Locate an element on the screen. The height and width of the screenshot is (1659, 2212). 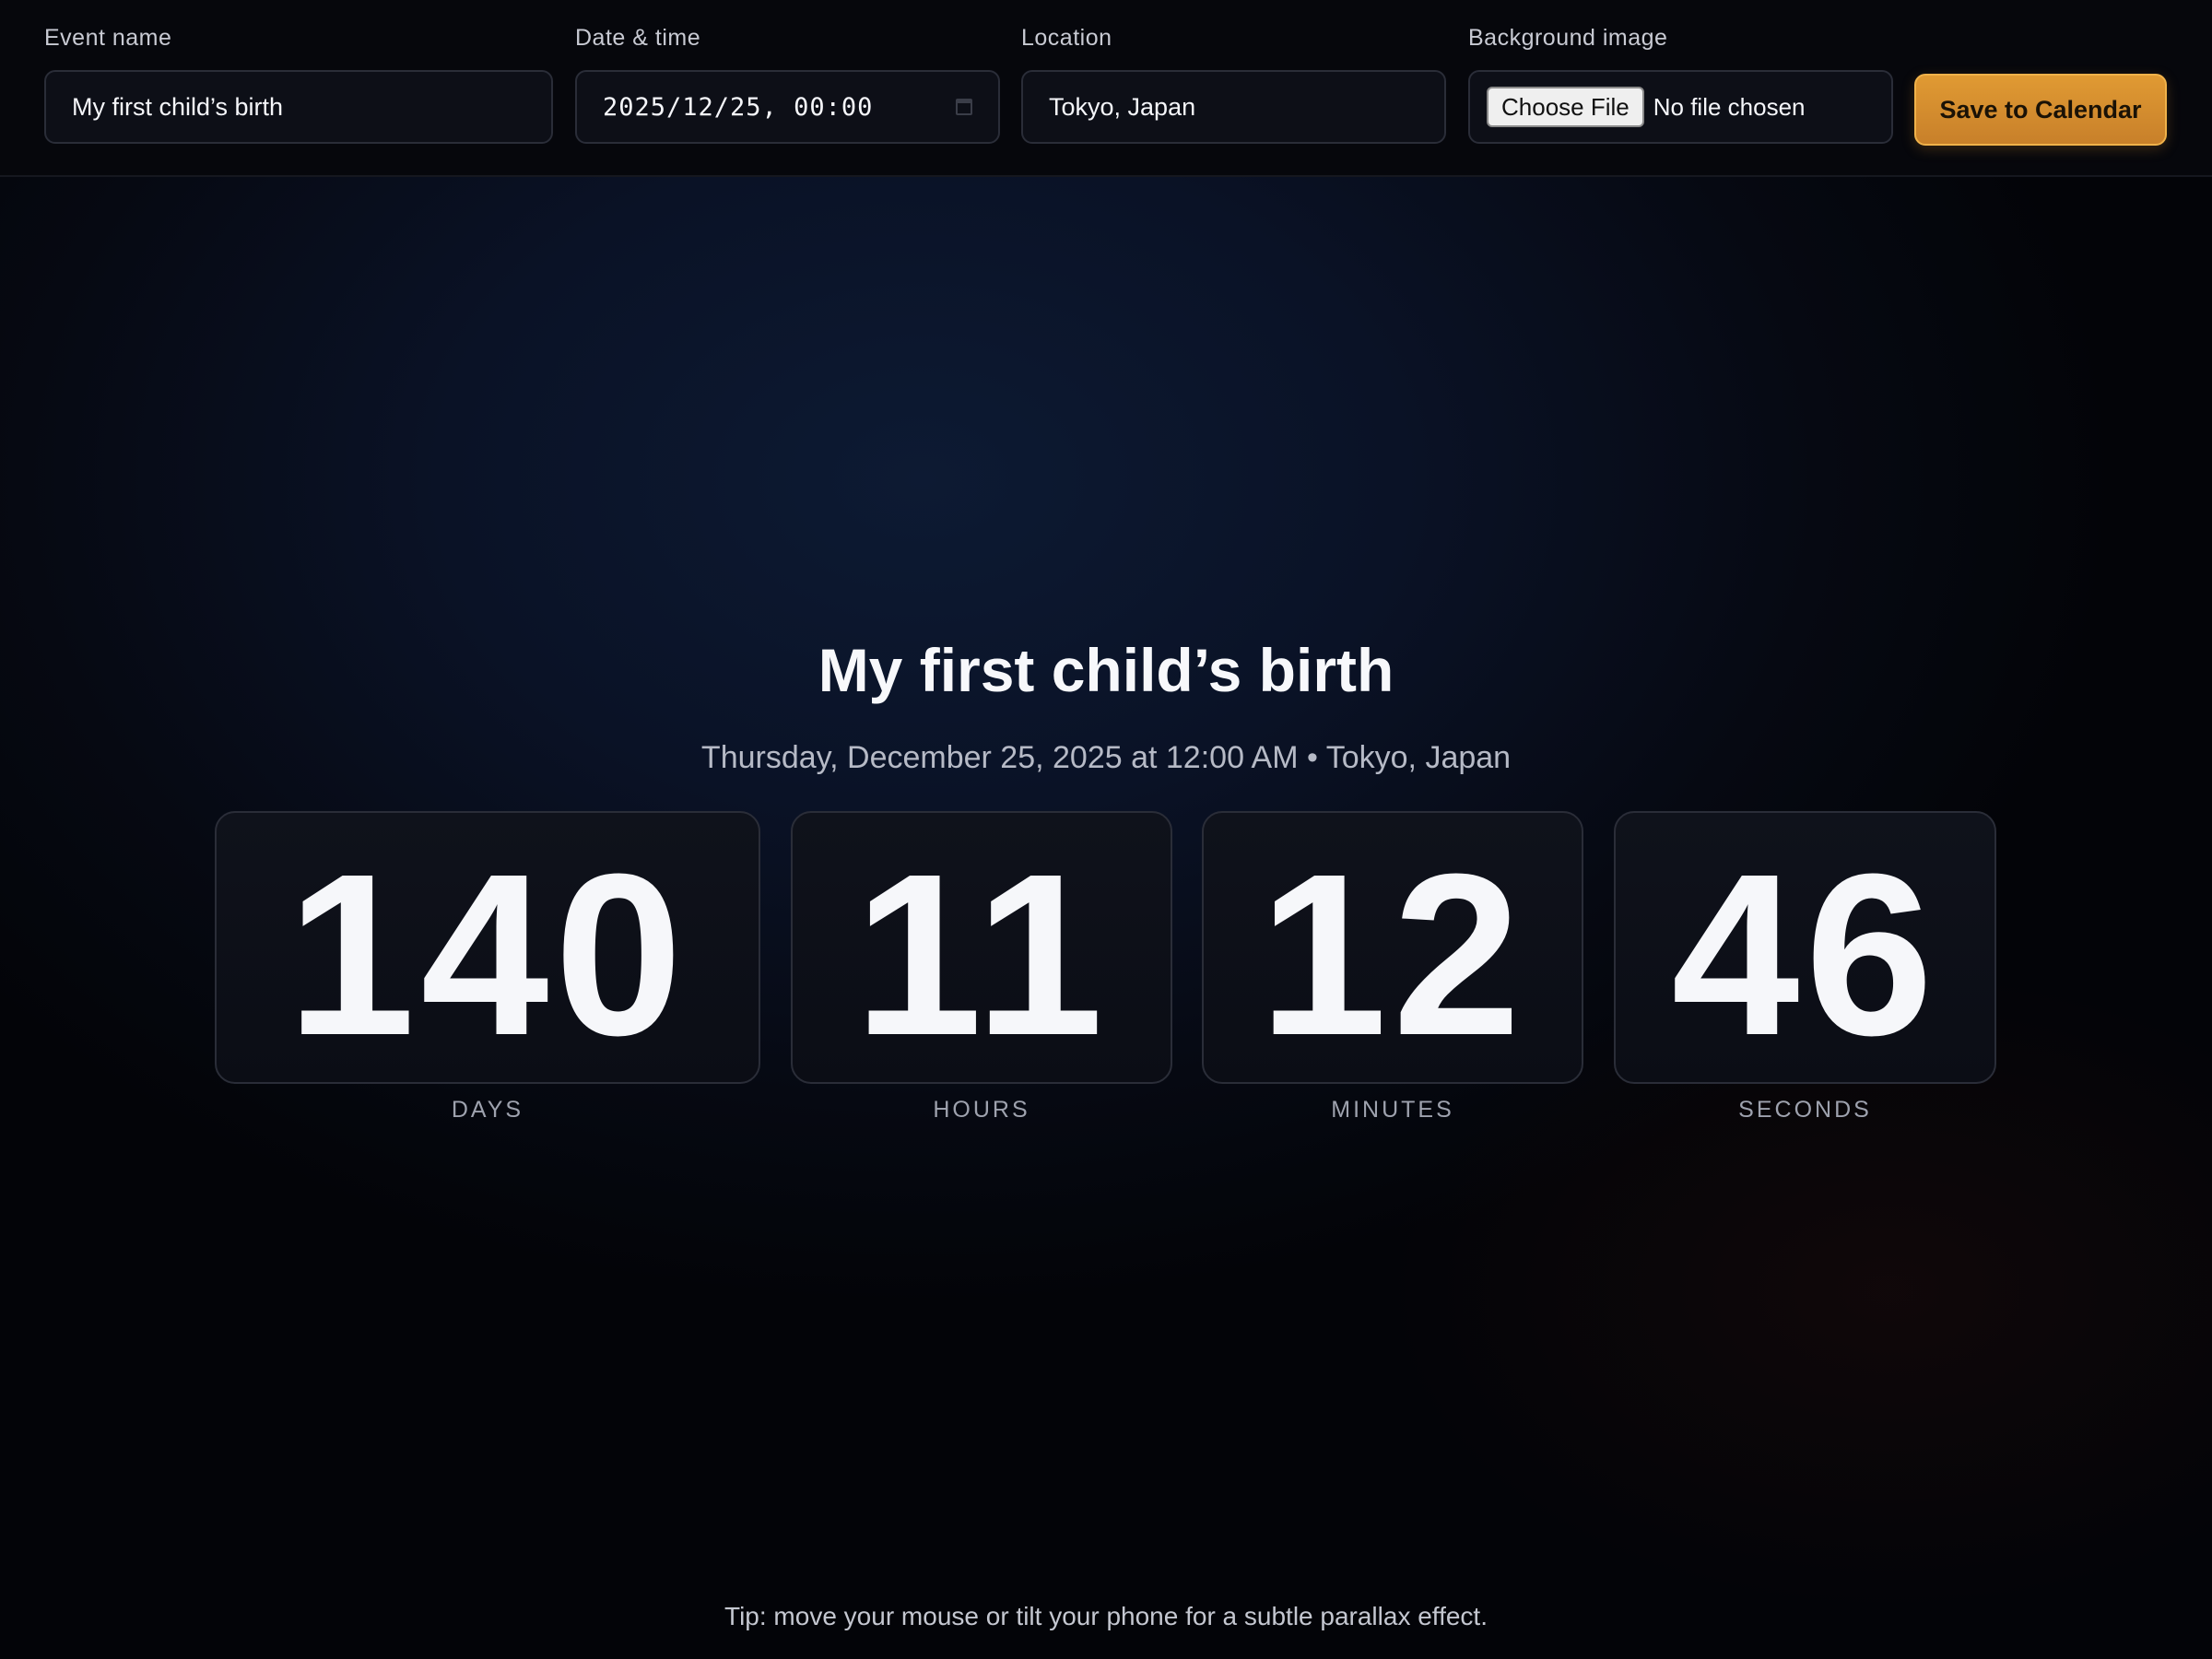
background-image-label: Background image is located at coordinates (1568, 38).